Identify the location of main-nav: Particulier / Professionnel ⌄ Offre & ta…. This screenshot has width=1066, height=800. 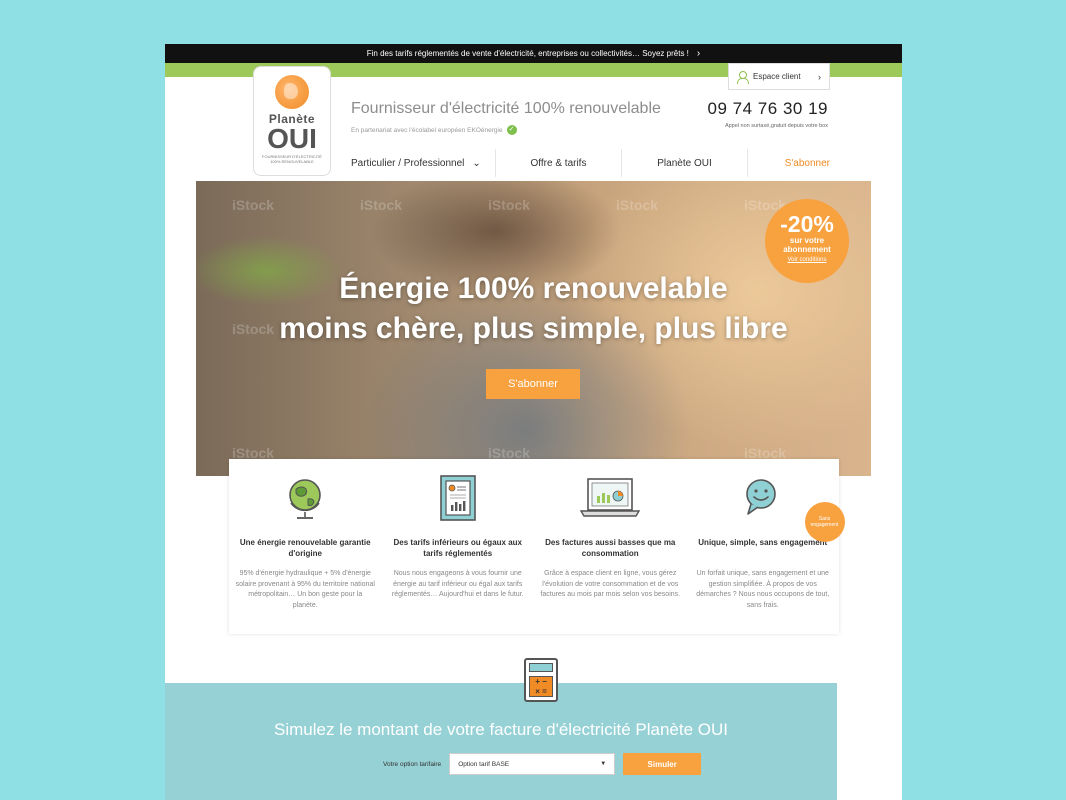
(590, 163).